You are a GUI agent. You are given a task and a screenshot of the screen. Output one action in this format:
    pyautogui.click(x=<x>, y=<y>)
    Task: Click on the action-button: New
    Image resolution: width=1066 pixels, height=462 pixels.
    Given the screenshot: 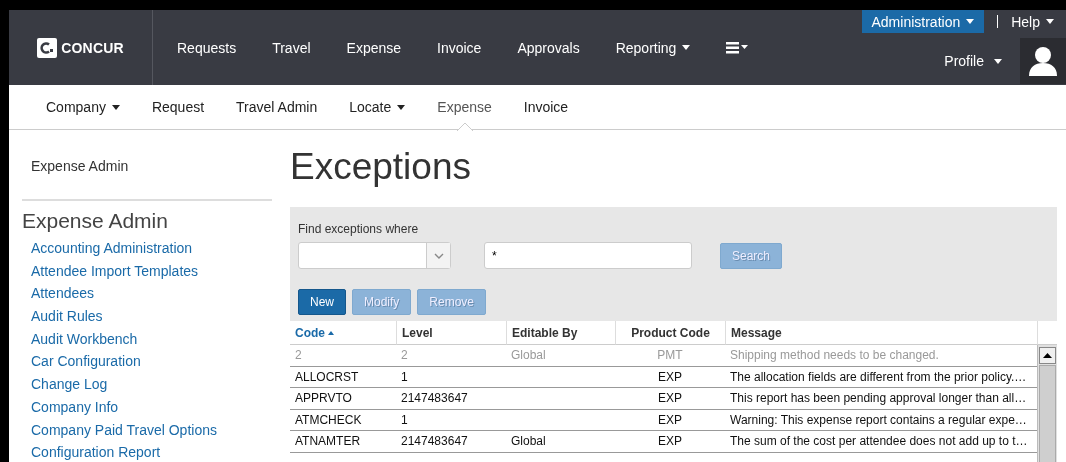 What is the action you would take?
    pyautogui.click(x=322, y=302)
    